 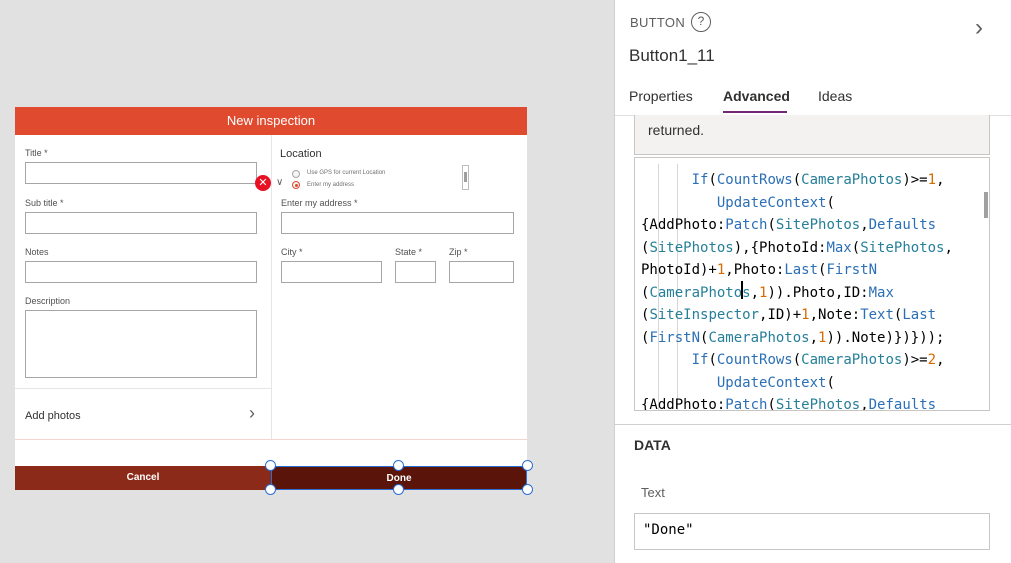 I want to click on text-property-input: "Done", so click(x=812, y=531).